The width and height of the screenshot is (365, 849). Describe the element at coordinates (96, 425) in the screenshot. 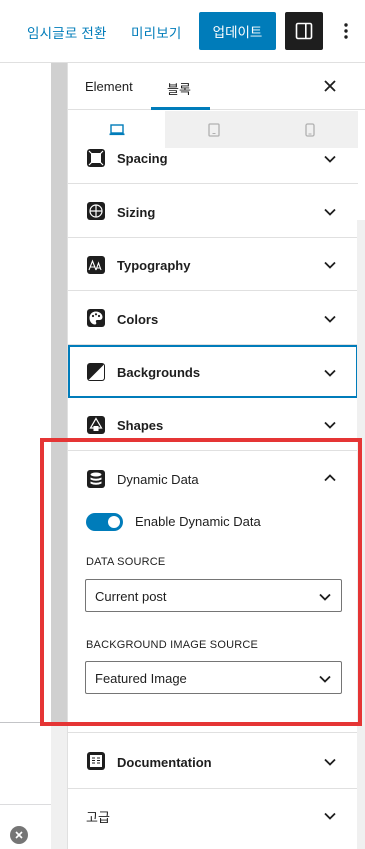

I see `shapes-icon` at that location.